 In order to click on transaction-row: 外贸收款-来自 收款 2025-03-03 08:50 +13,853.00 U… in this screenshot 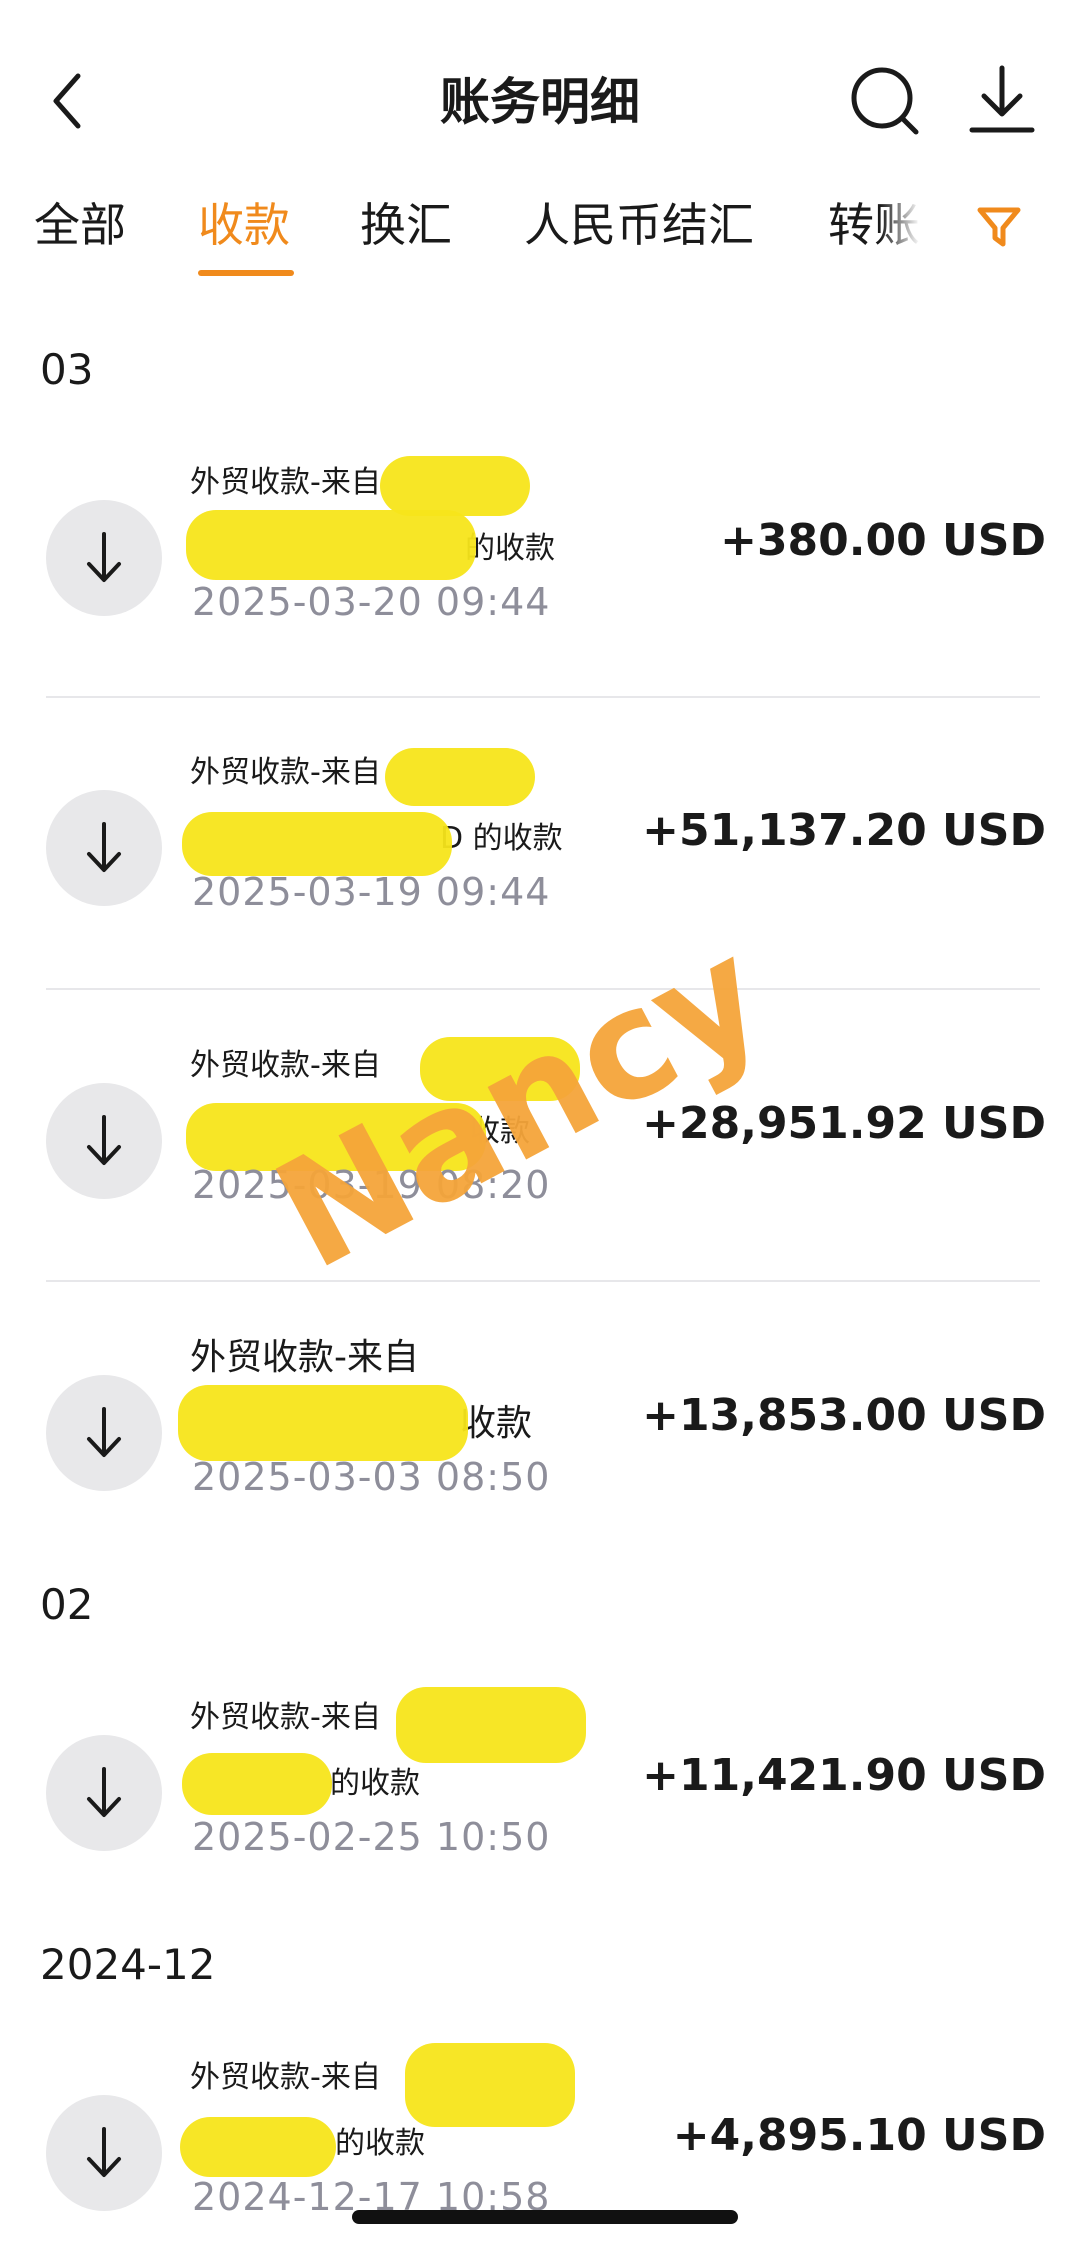, I will do `click(540, 1430)`.